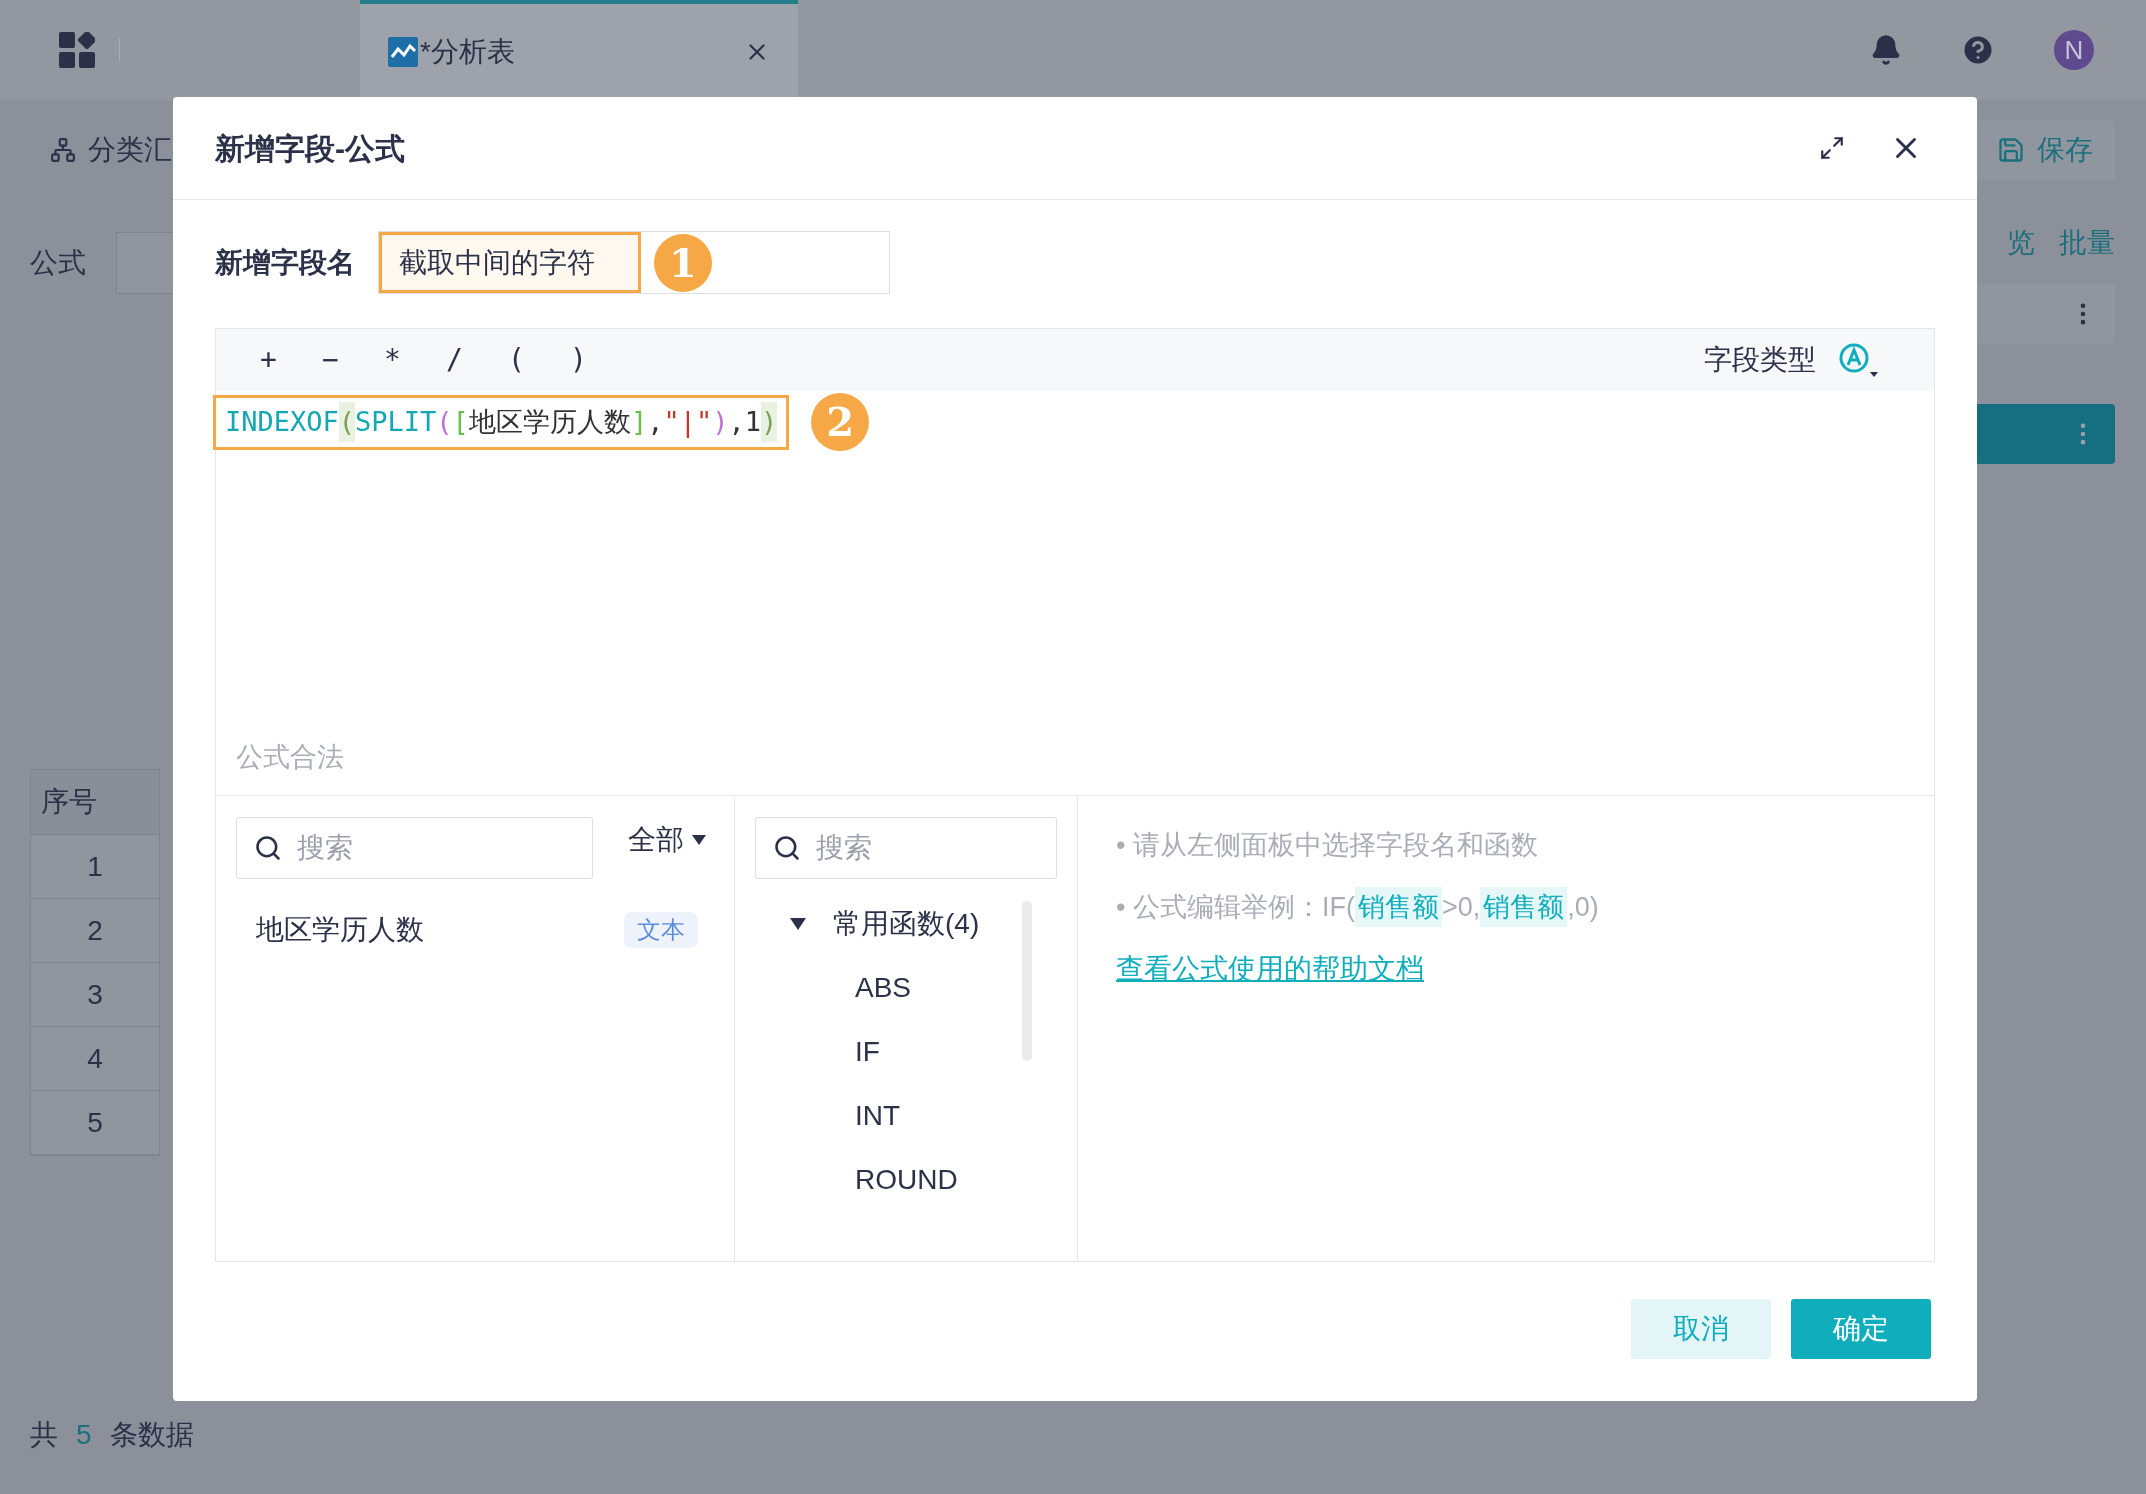 This screenshot has height=1494, width=2146. What do you see at coordinates (151, 1435) in the screenshot?
I see `footer-text: 条数据` at bounding box center [151, 1435].